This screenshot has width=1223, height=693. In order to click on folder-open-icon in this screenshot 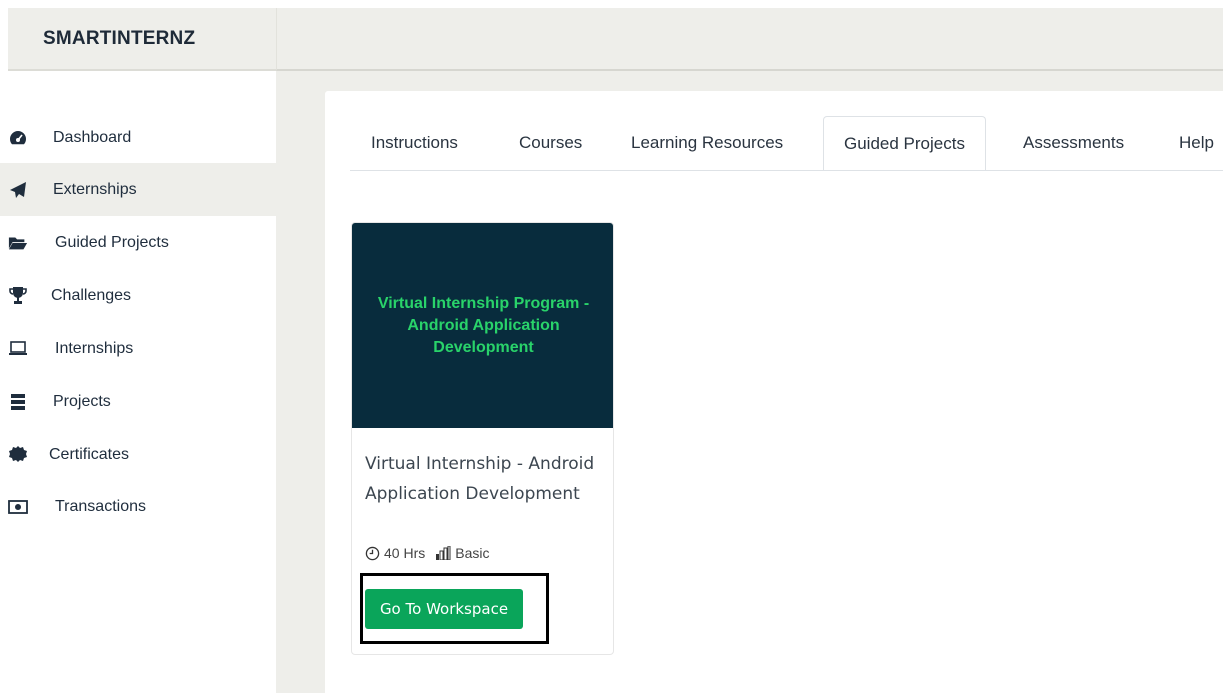, I will do `click(18, 243)`.